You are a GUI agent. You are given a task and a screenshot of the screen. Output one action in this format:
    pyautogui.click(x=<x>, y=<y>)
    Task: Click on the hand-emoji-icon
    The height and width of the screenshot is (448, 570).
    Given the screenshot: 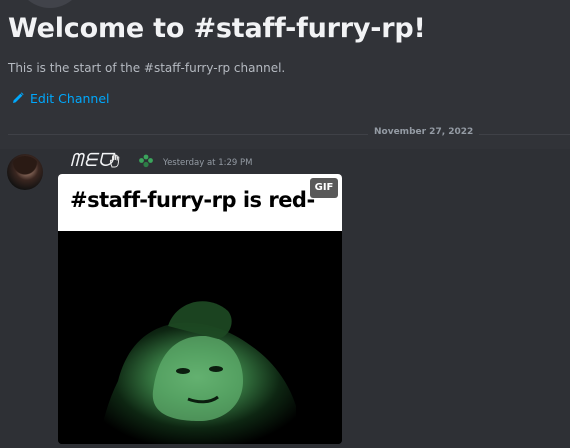 What is the action you would take?
    pyautogui.click(x=116, y=163)
    